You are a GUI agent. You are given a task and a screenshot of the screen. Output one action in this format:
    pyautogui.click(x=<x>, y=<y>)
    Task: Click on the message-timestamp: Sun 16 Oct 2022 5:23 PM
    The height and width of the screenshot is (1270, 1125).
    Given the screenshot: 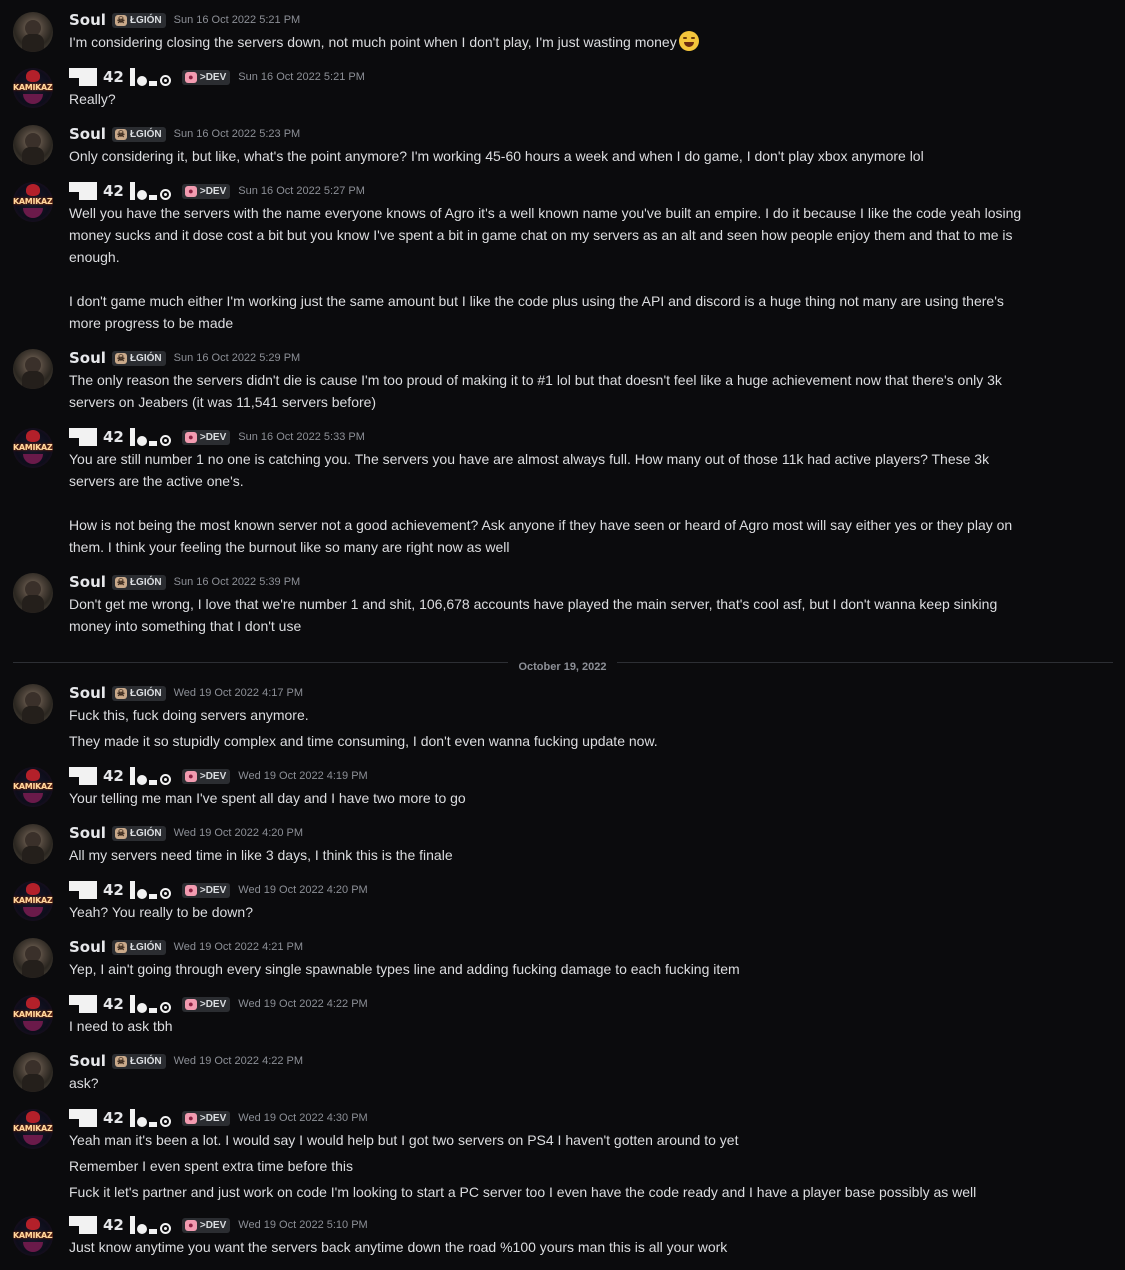 What is the action you would take?
    pyautogui.click(x=237, y=134)
    